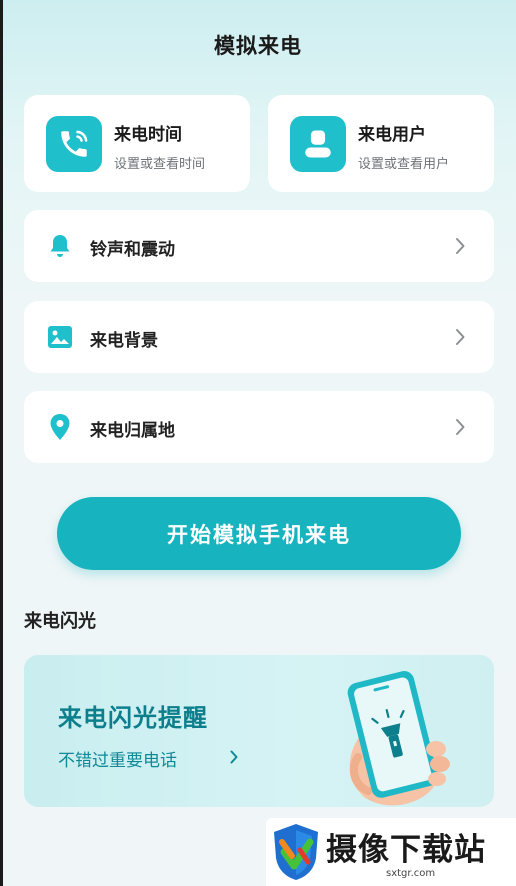 Image resolution: width=516 pixels, height=886 pixels. Describe the element at coordinates (148, 135) in the screenshot. I see `call-time-title: 来电时间` at that location.